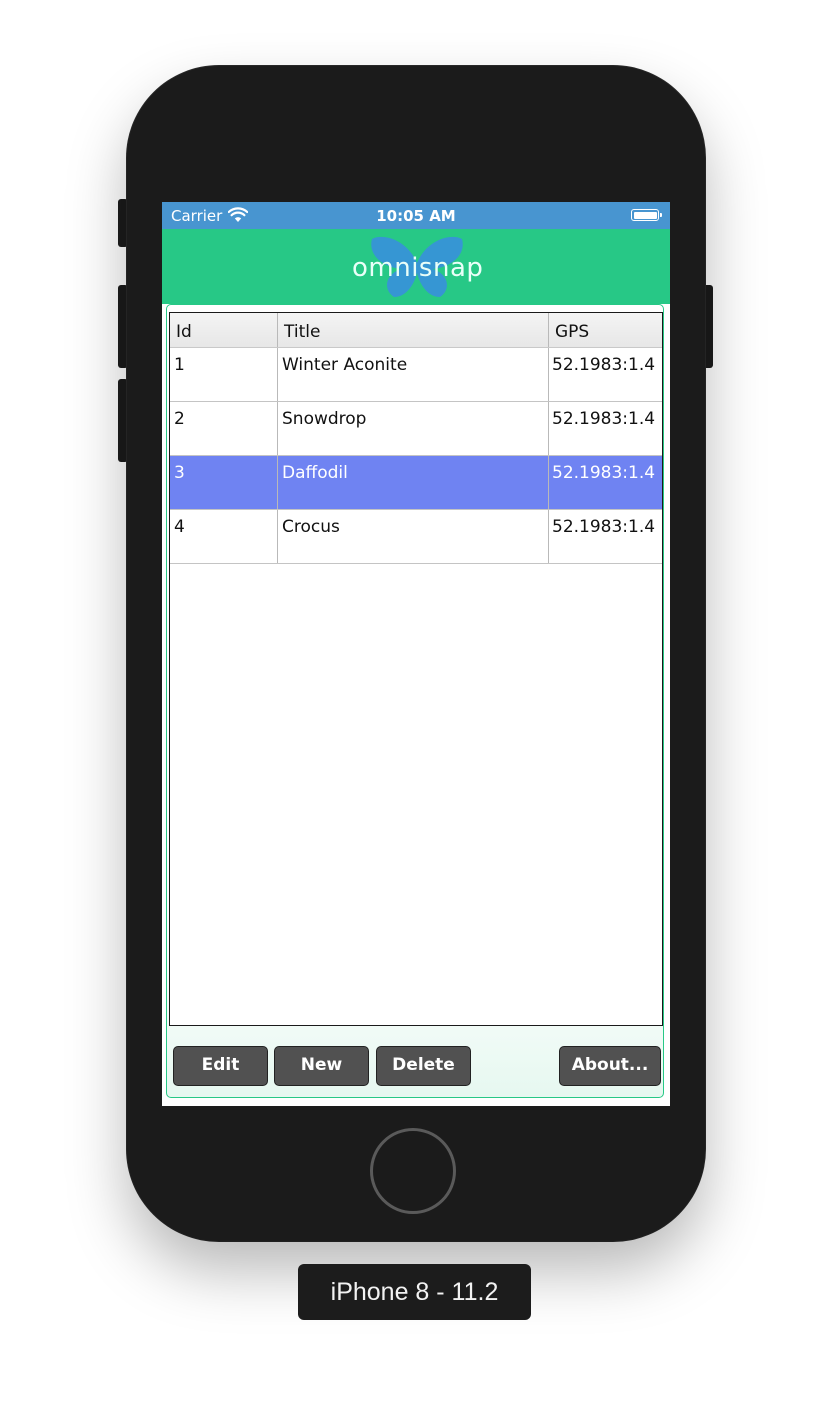 The image size is (832, 1404). I want to click on device-label: iPhone 8 - 11.2, so click(414, 1292).